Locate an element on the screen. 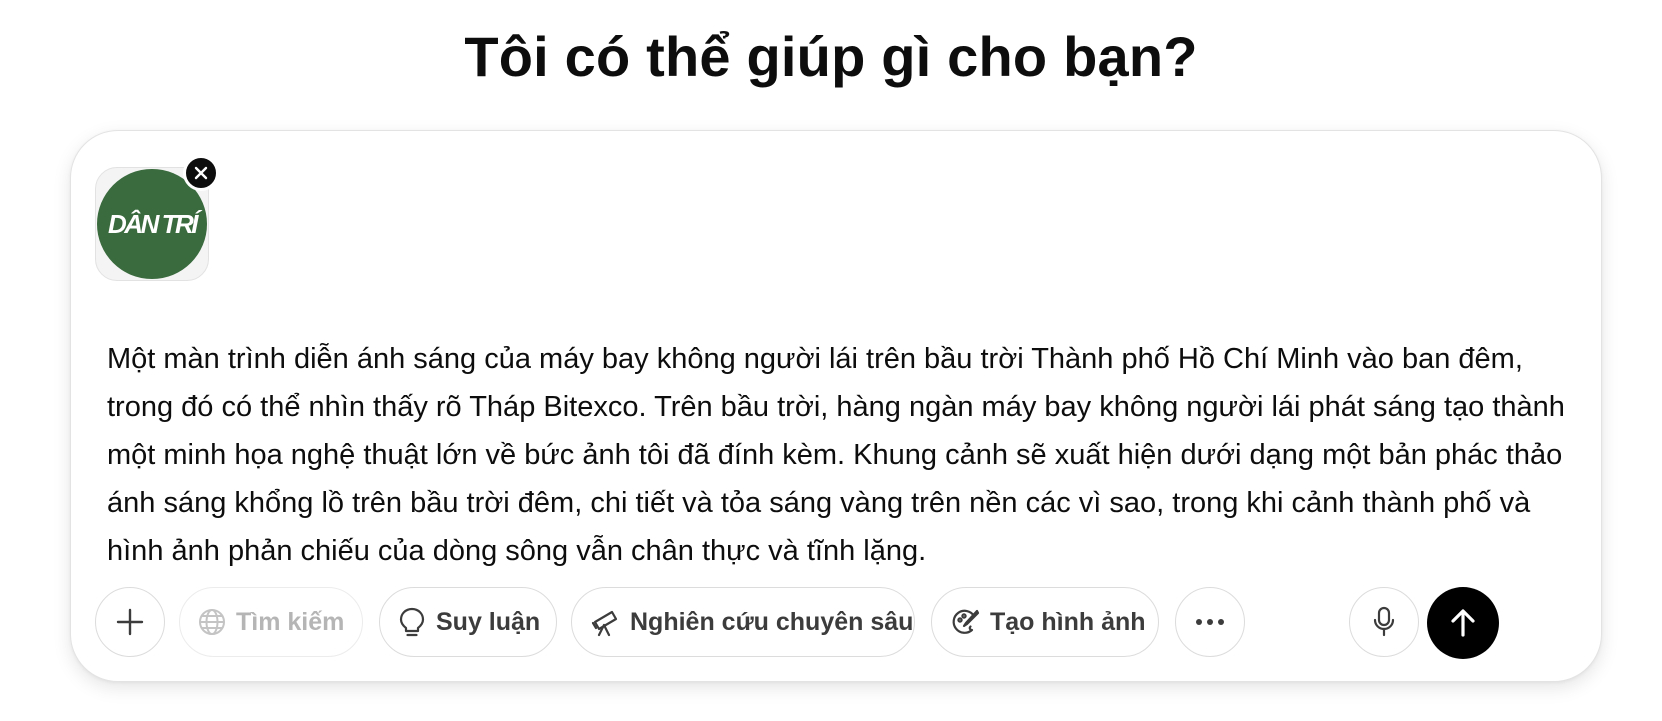  create-image-button: Tạo hình ảnh is located at coordinates (1045, 622).